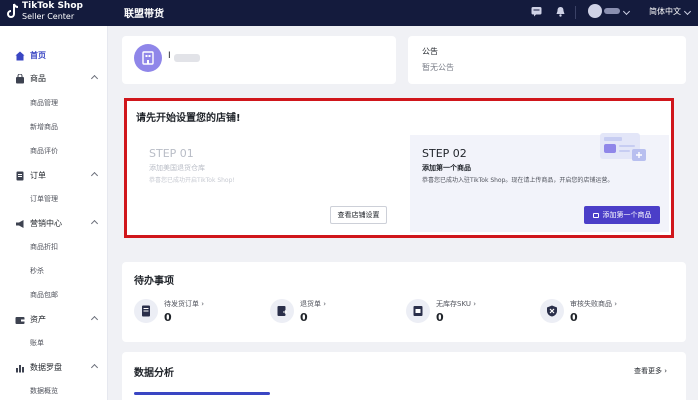 Image resolution: width=698 pixels, height=400 pixels. Describe the element at coordinates (595, 11) in the screenshot. I see `avatar` at that location.